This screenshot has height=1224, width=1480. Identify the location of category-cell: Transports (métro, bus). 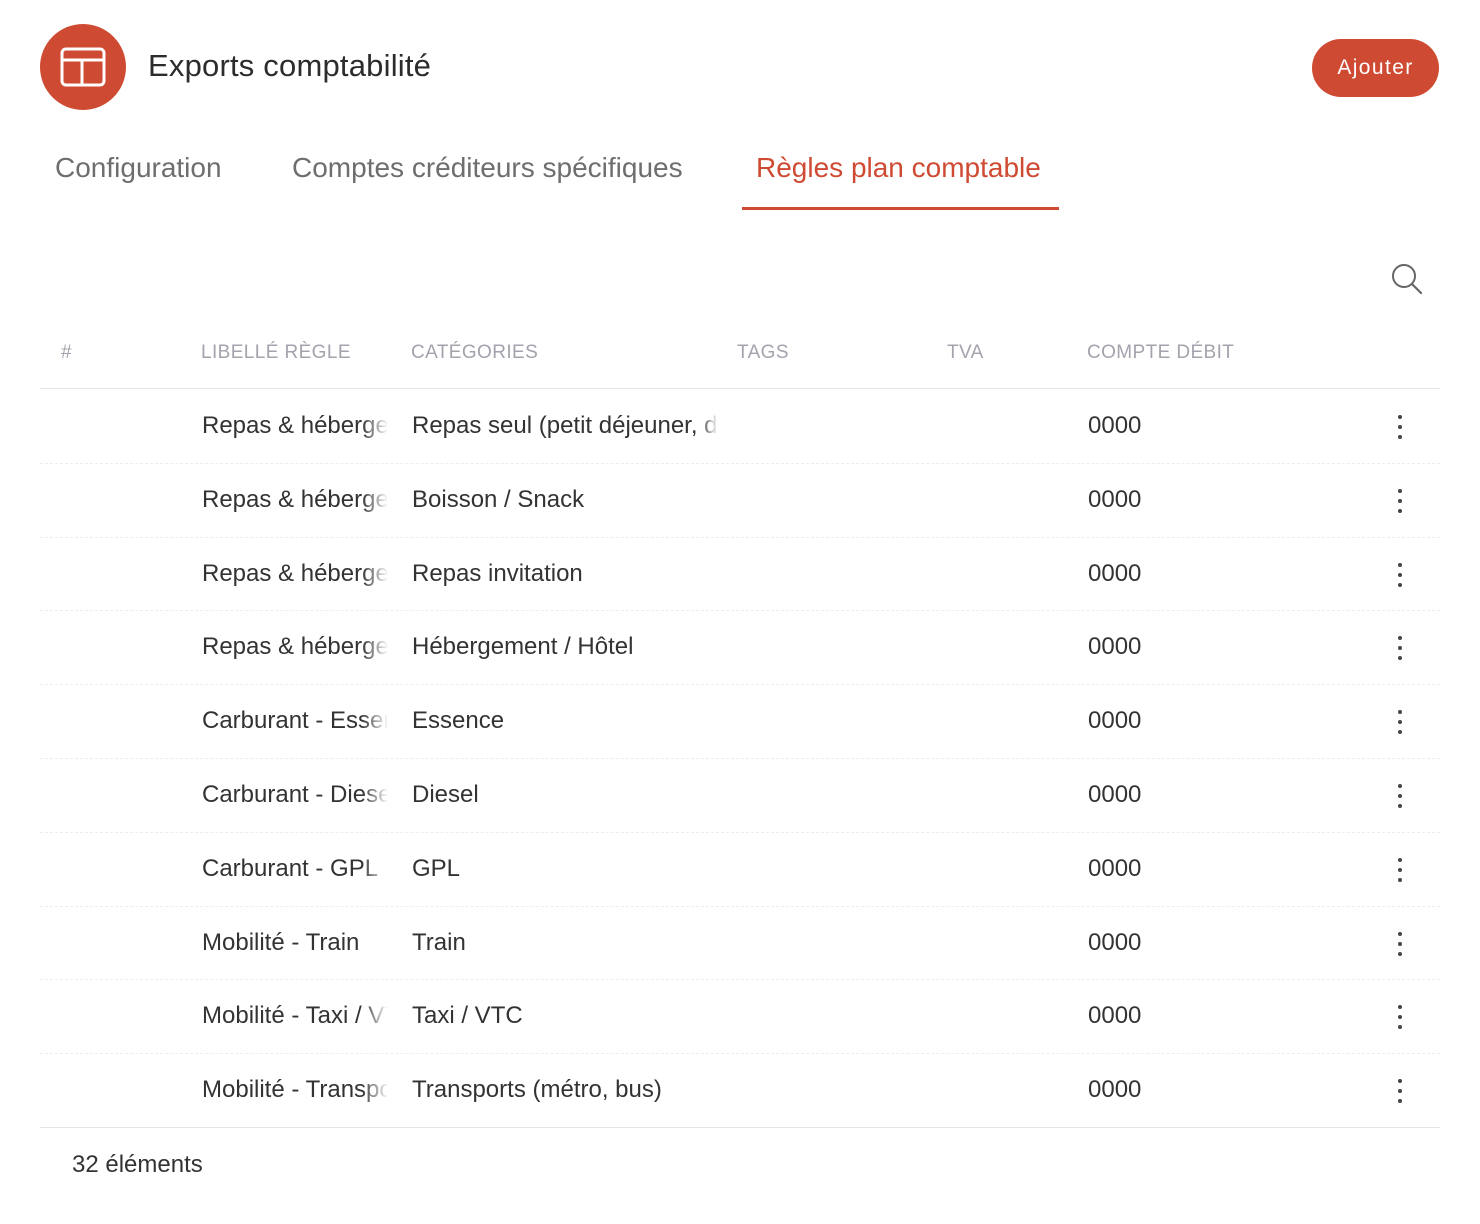
(537, 1090).